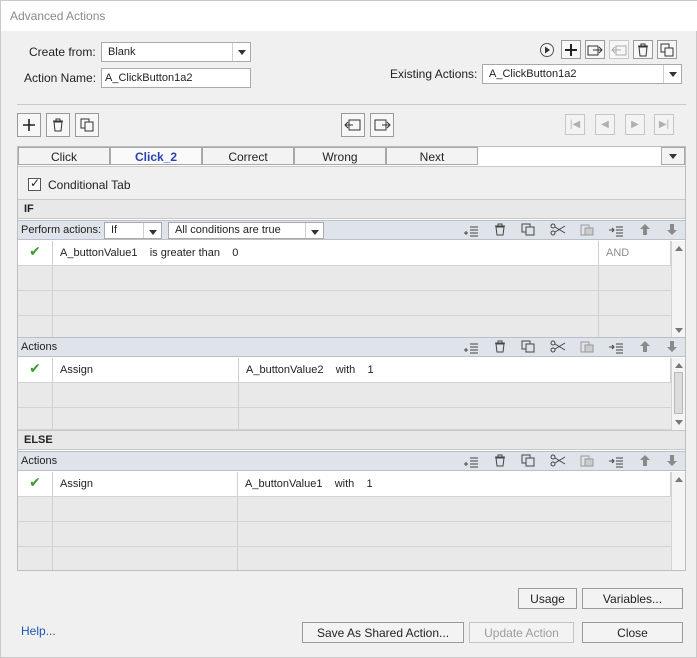  Describe the element at coordinates (635, 124) in the screenshot. I see `next-tab-button: ▶` at that location.